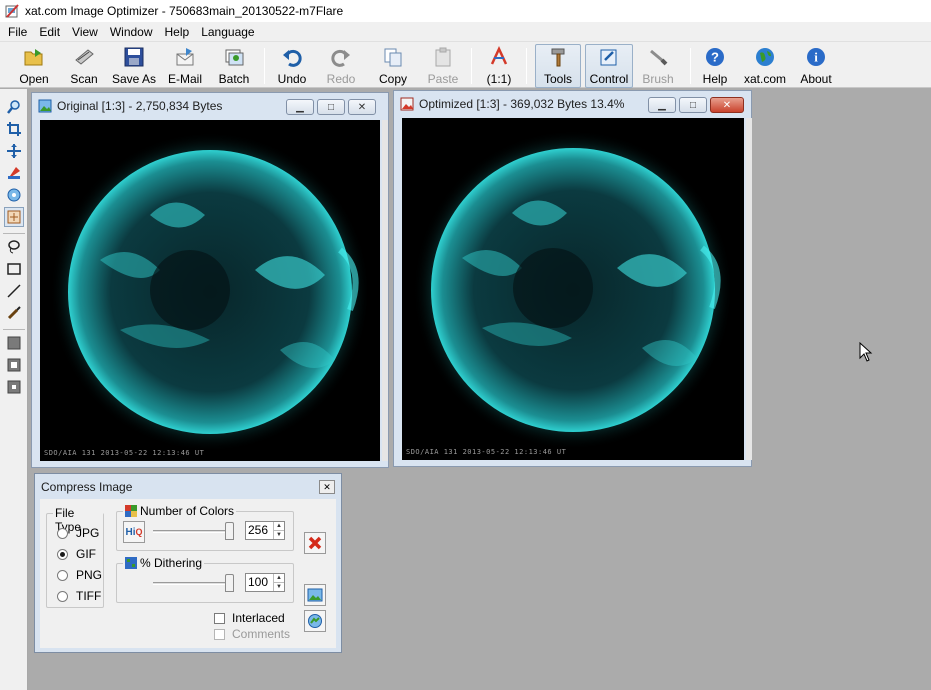 The image size is (931, 690). What do you see at coordinates (385, 290) in the screenshot?
I see `original-vertical-scrollbar` at bounding box center [385, 290].